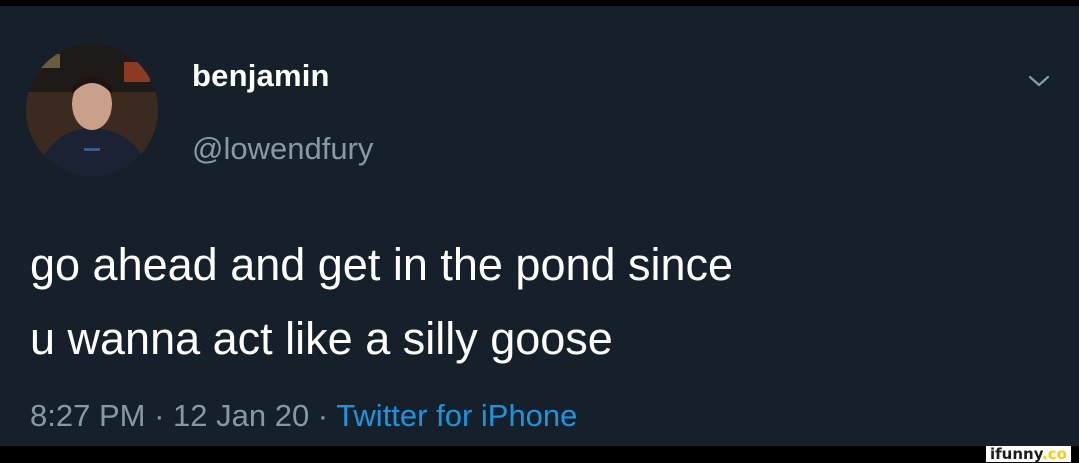 This screenshot has width=1079, height=463. What do you see at coordinates (1054, 454) in the screenshot?
I see `watermark-suffix: .co` at bounding box center [1054, 454].